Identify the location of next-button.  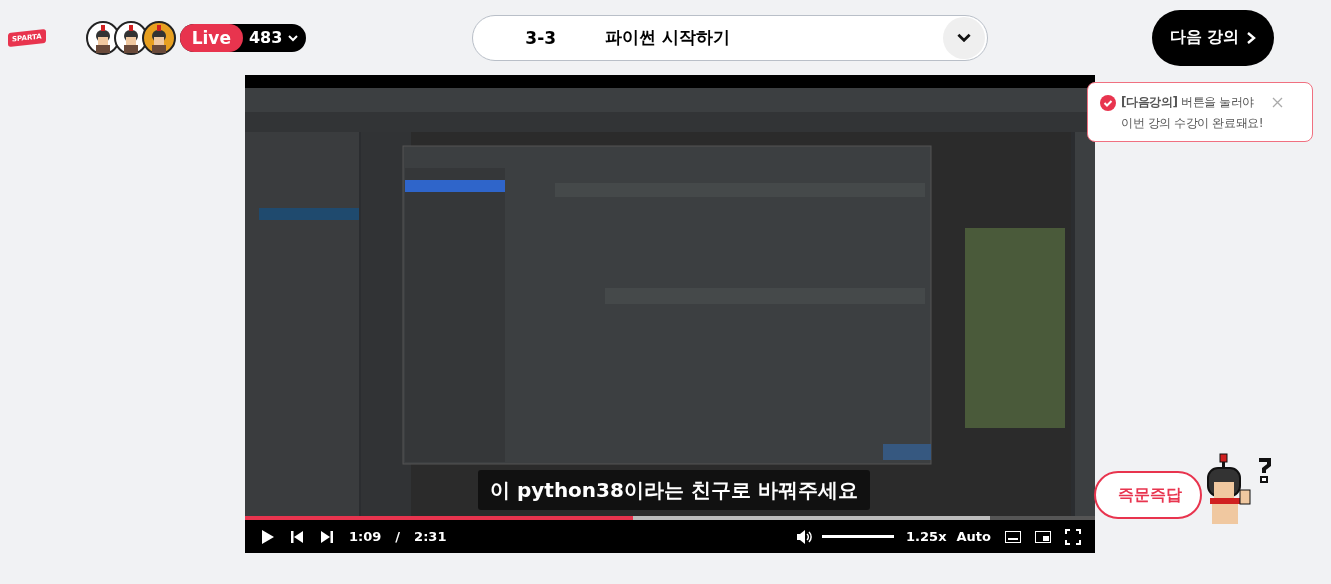
(327, 536).